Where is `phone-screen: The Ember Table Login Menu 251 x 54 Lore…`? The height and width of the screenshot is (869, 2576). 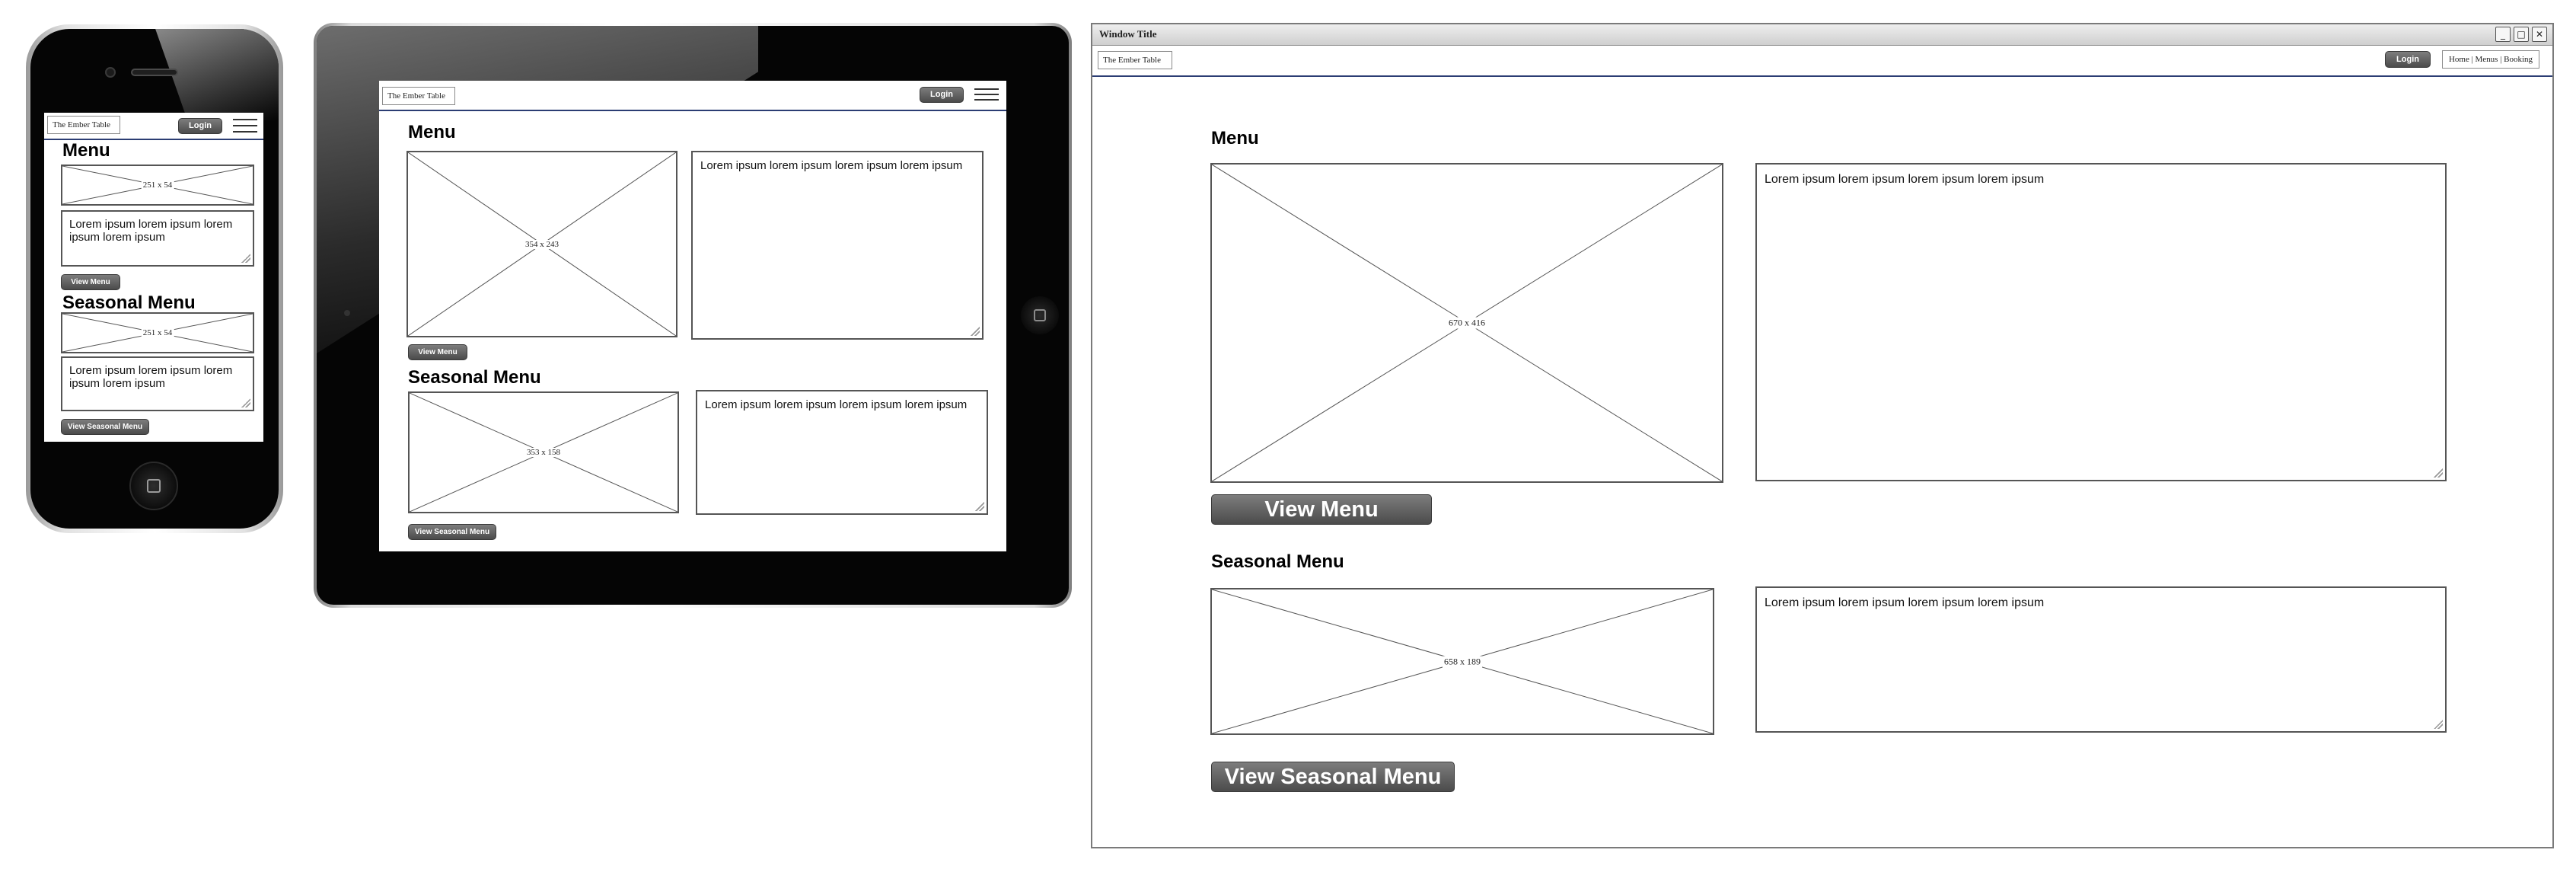 phone-screen: The Ember Table Login Menu 251 x 54 Lore… is located at coordinates (154, 277).